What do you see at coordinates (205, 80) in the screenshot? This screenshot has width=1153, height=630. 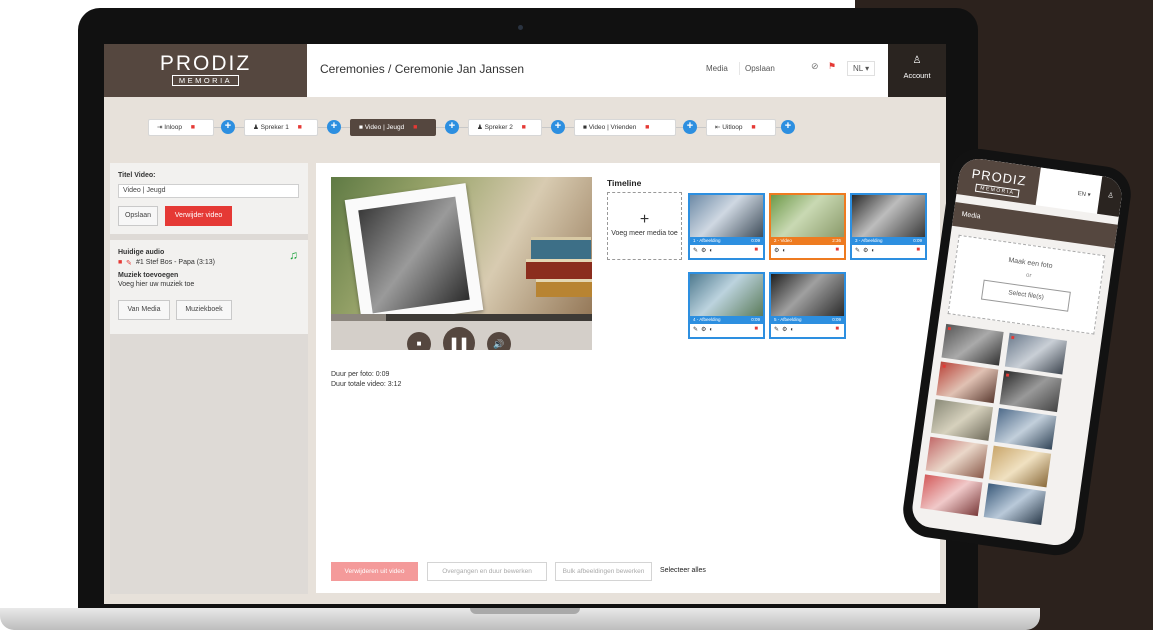 I see `brand-subtitle: MEMORIA` at bounding box center [205, 80].